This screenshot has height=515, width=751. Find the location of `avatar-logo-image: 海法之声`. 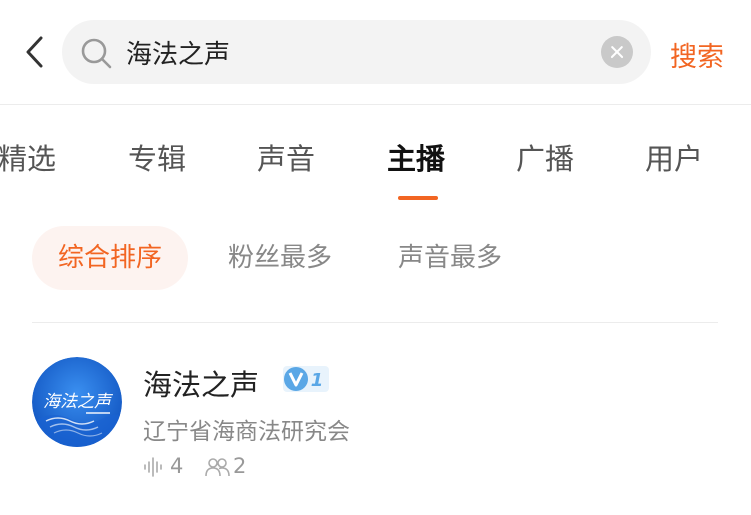

avatar-logo-image: 海法之声 is located at coordinates (77, 402).